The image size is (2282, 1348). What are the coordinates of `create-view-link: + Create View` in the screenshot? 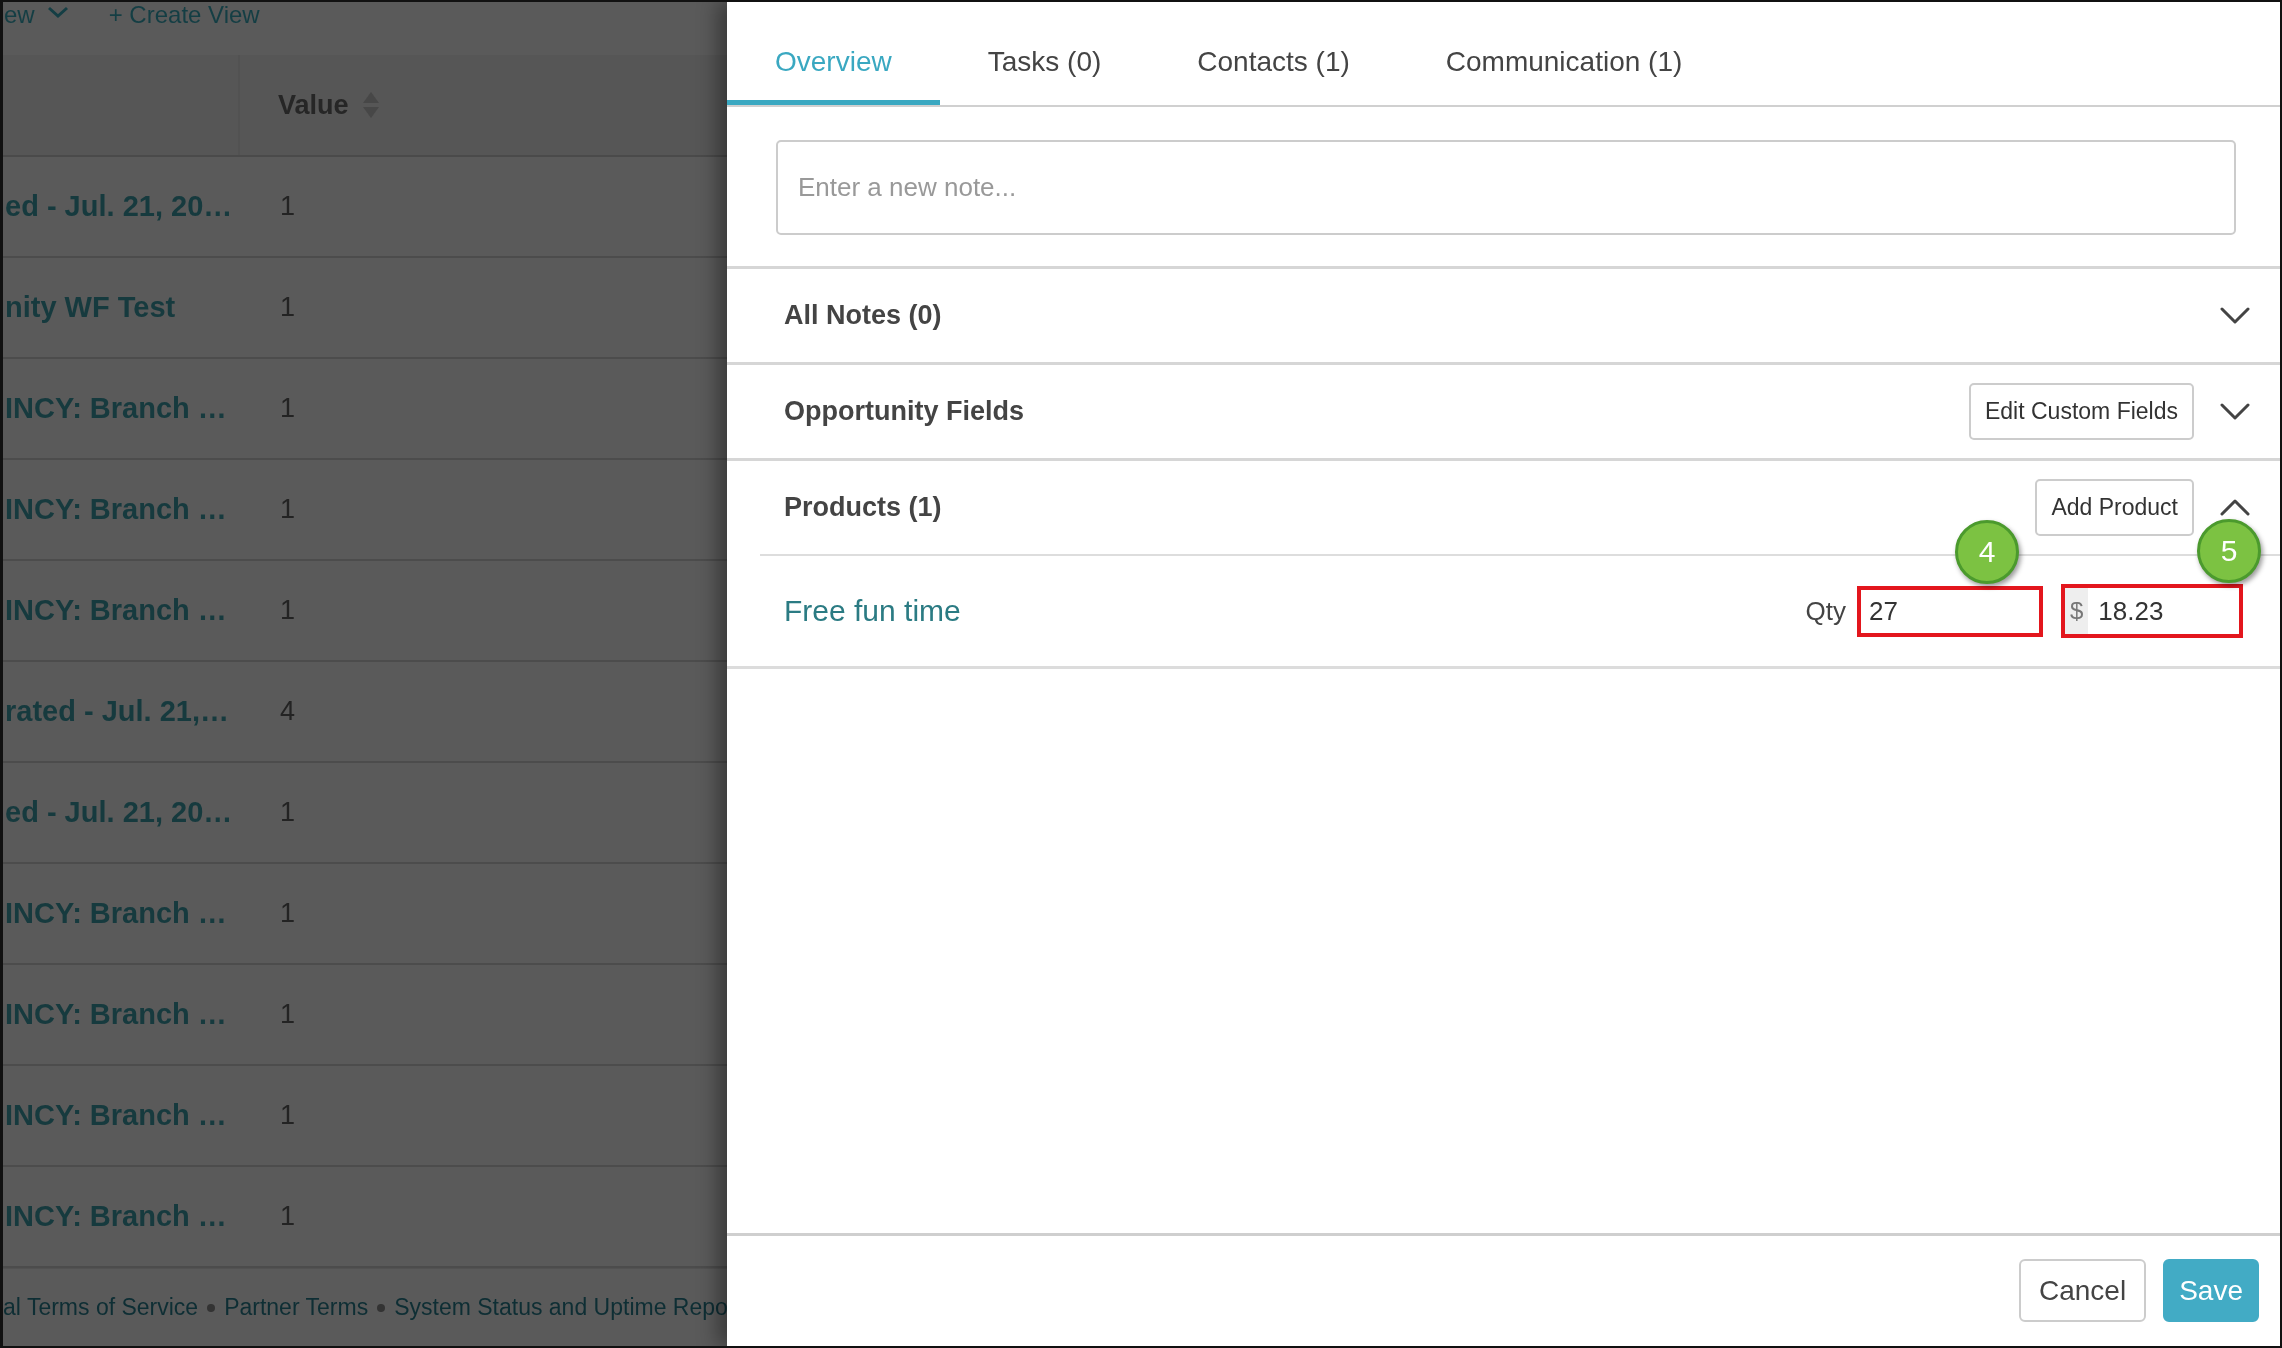 It's located at (184, 15).